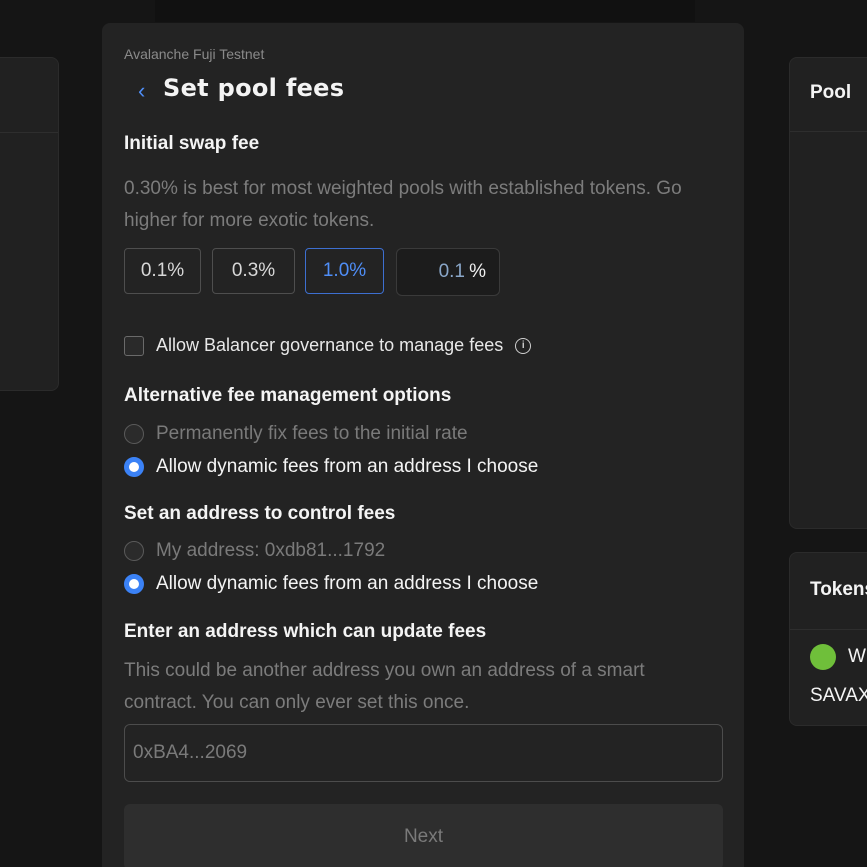 This screenshot has height=867, width=867. I want to click on token-symbol: SAVAX, so click(838, 695).